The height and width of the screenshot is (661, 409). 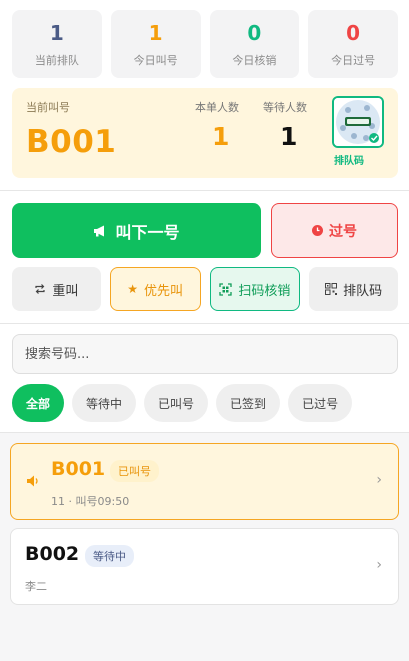 I want to click on stat-called-today: 1 今日叫号, so click(x=155, y=44).